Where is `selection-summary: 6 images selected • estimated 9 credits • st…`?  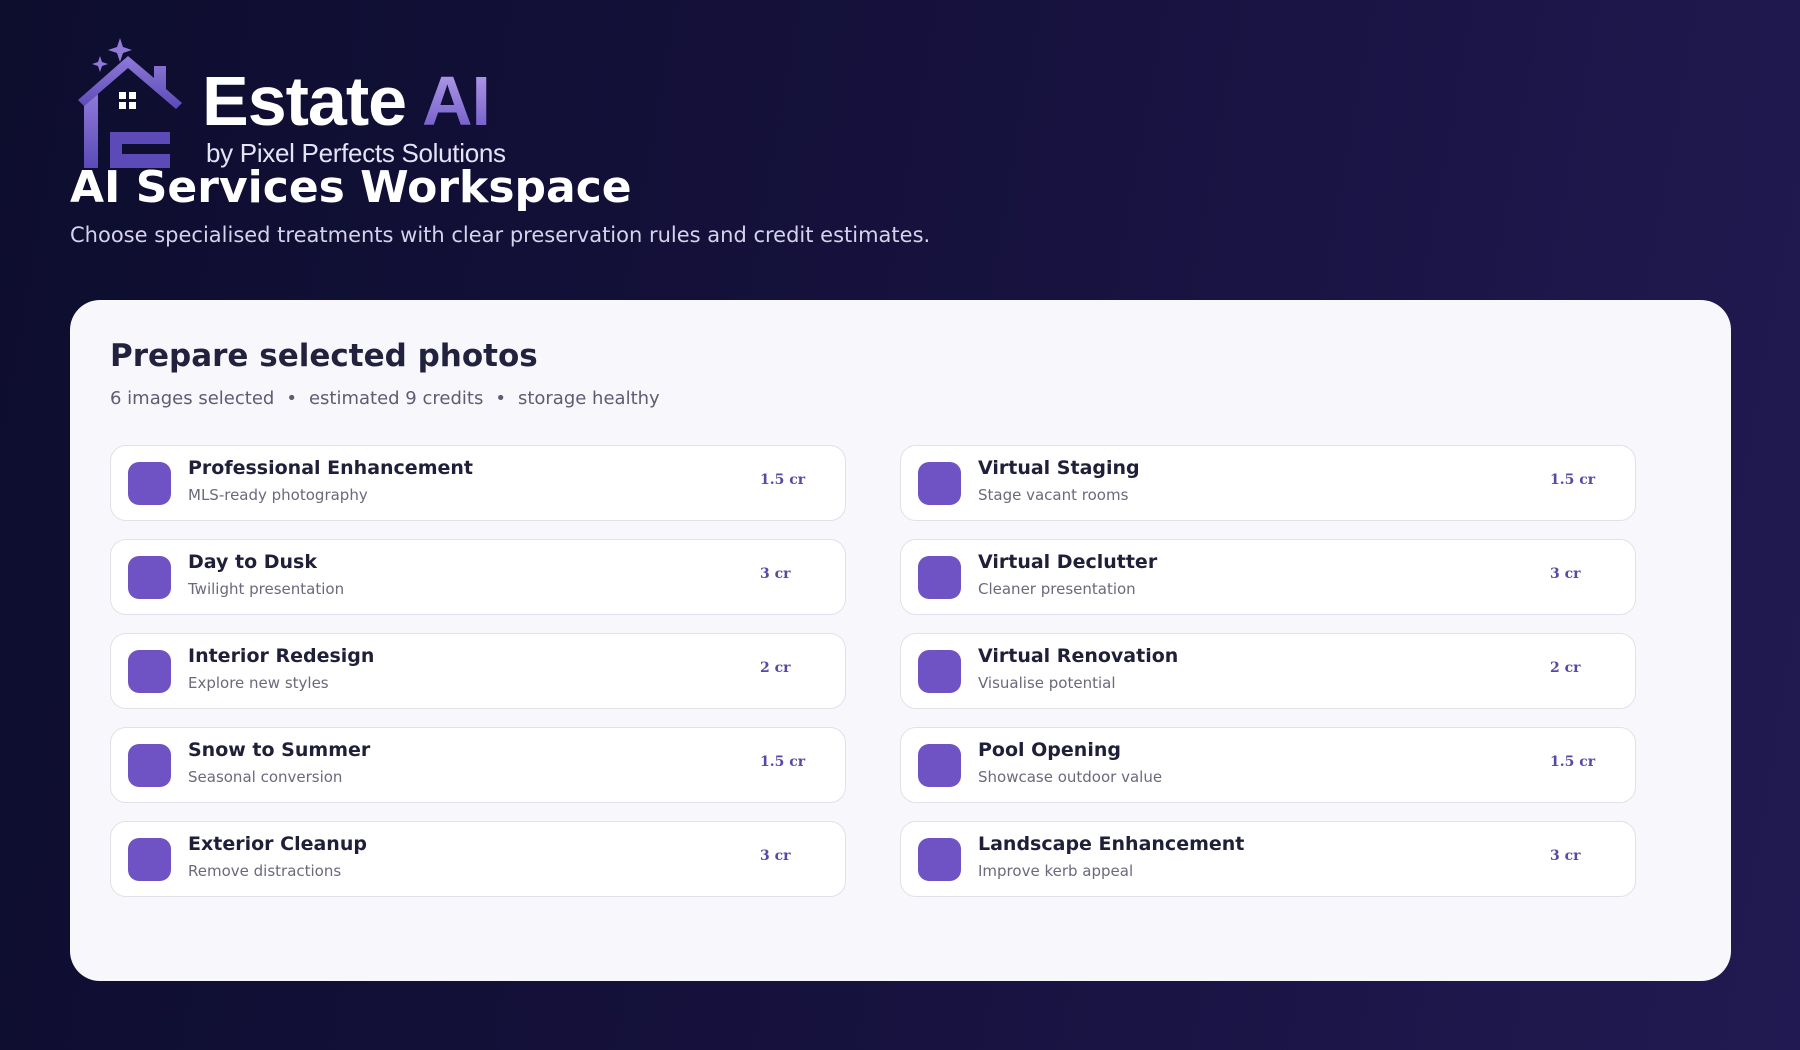 selection-summary: 6 images selected • estimated 9 credits • st… is located at coordinates (385, 398).